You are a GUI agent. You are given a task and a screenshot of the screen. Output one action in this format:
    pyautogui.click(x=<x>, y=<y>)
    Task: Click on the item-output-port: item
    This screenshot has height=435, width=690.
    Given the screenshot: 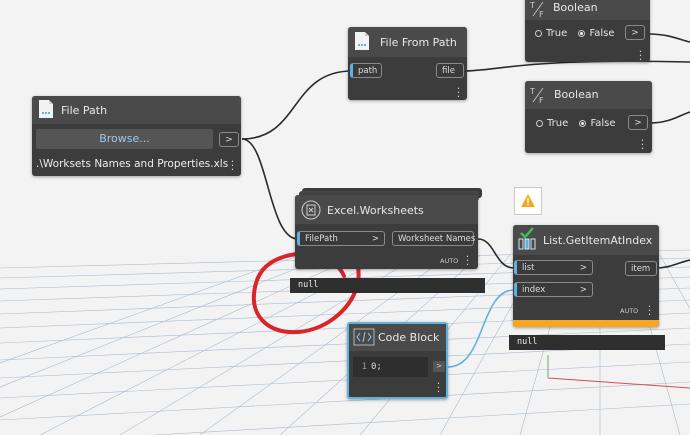 What is the action you would take?
    pyautogui.click(x=641, y=268)
    